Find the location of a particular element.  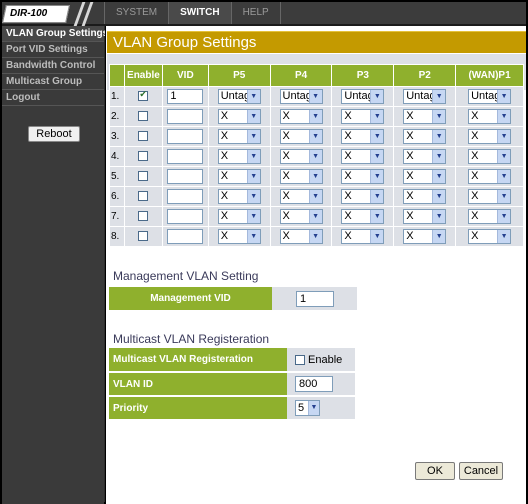

tab-help: HELP is located at coordinates (255, 13).